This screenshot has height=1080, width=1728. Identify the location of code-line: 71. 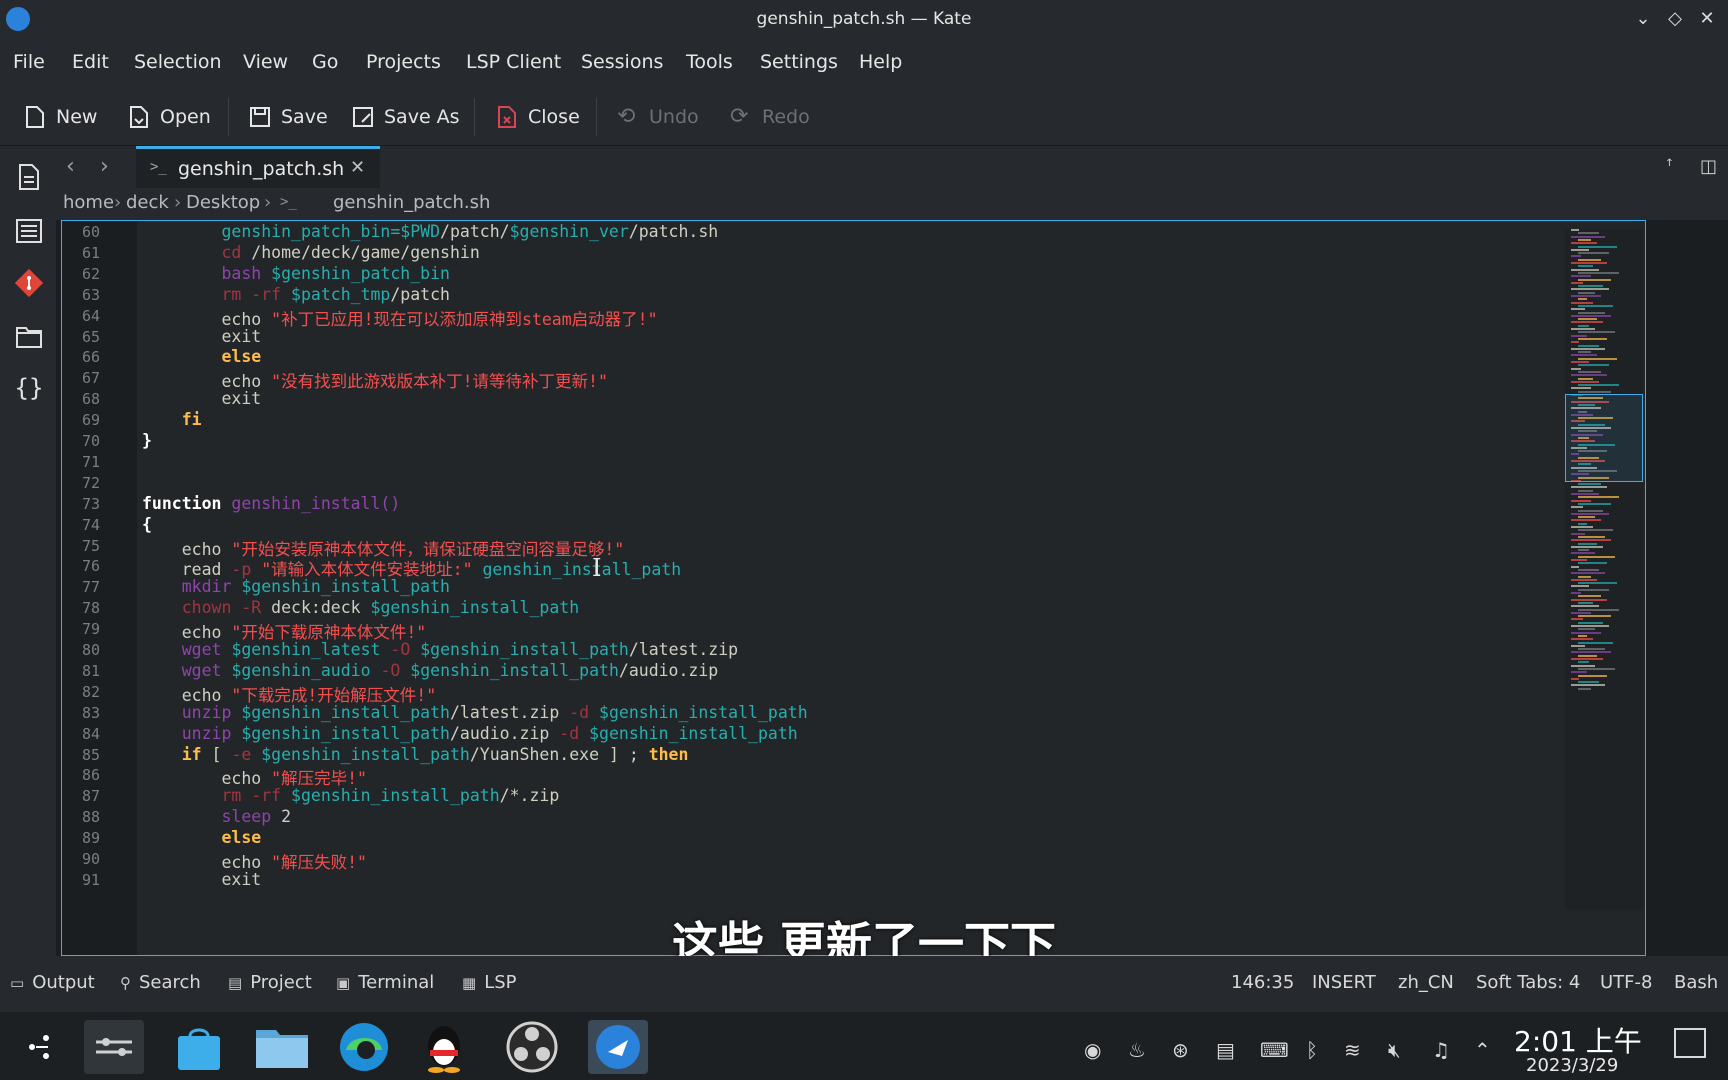
(849, 462).